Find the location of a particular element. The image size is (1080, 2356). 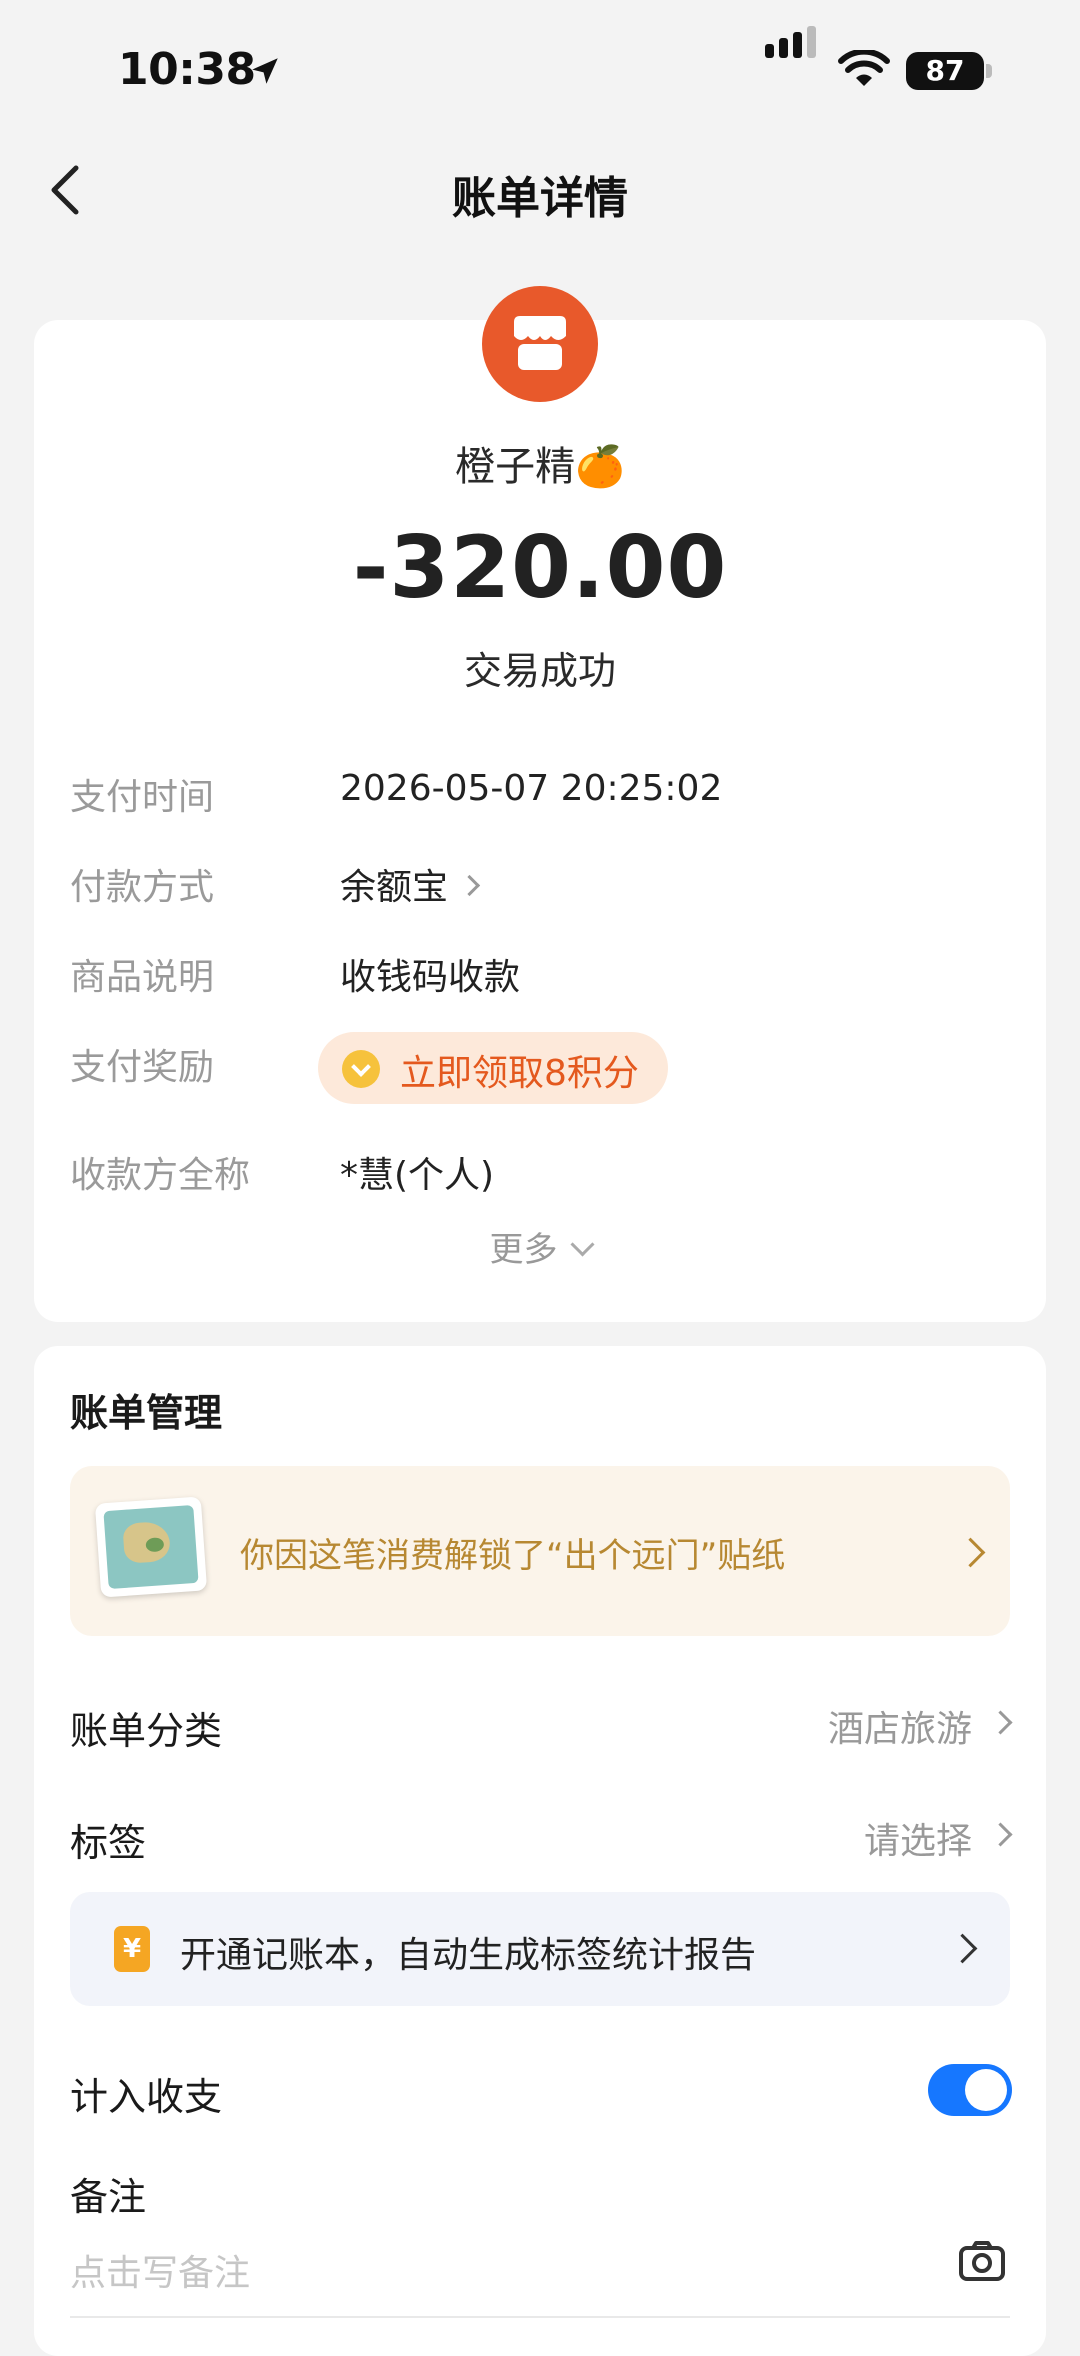

location-arrow-icon is located at coordinates (265, 71).